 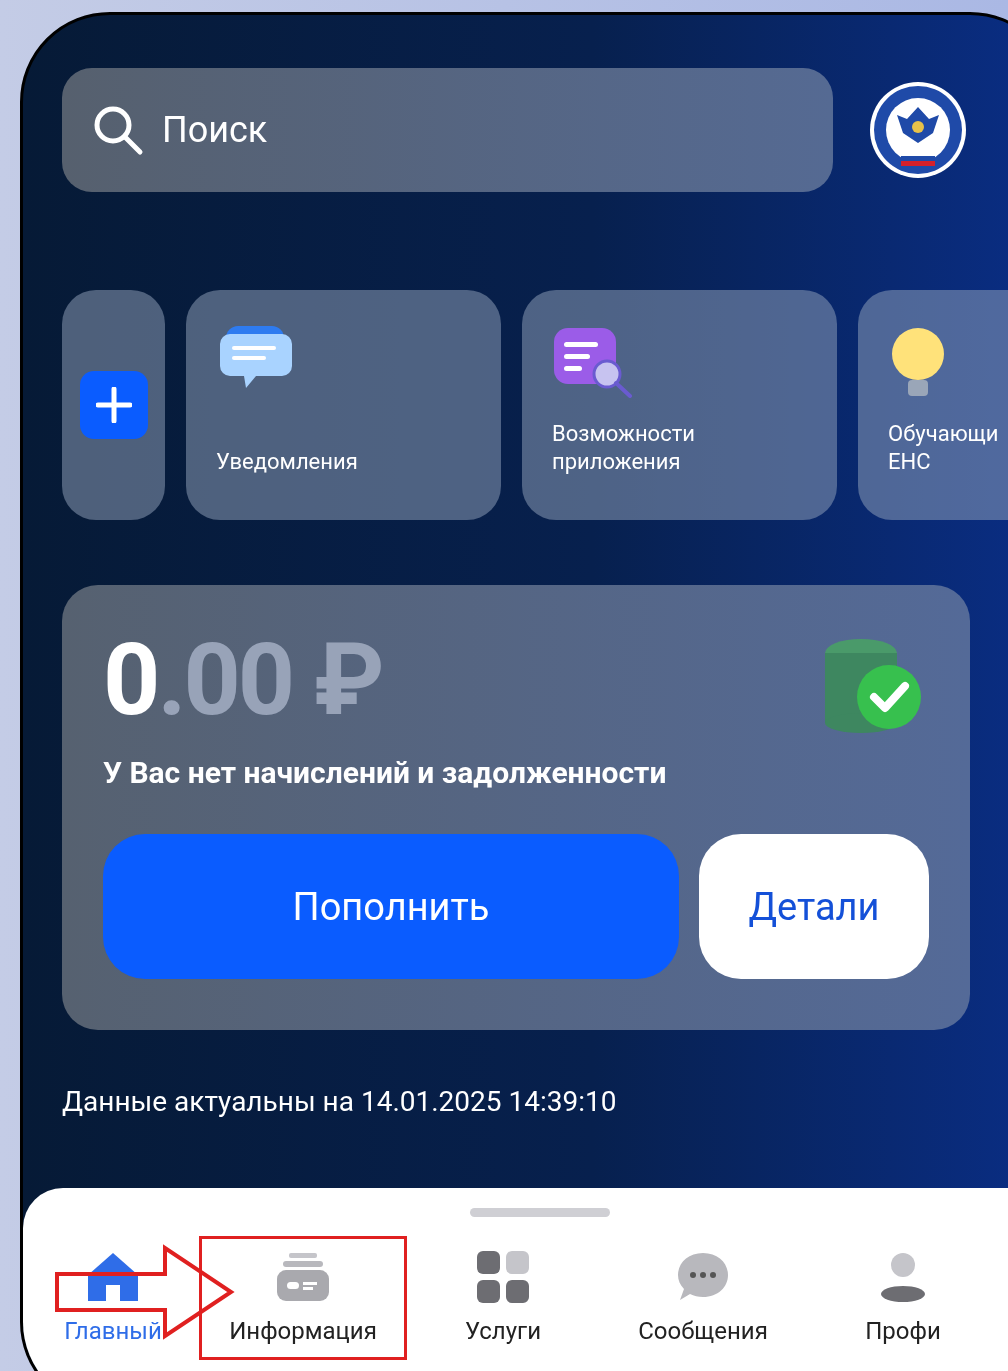 I want to click on shortcut-tile: Уведомления, so click(x=343, y=405).